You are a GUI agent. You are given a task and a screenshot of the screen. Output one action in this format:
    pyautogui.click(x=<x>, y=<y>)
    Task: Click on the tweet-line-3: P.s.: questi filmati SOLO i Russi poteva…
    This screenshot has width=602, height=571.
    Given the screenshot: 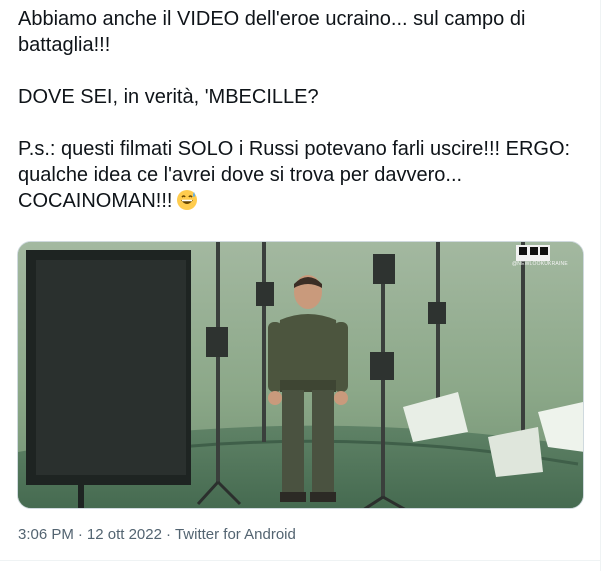 What is the action you would take?
    pyautogui.click(x=297, y=175)
    